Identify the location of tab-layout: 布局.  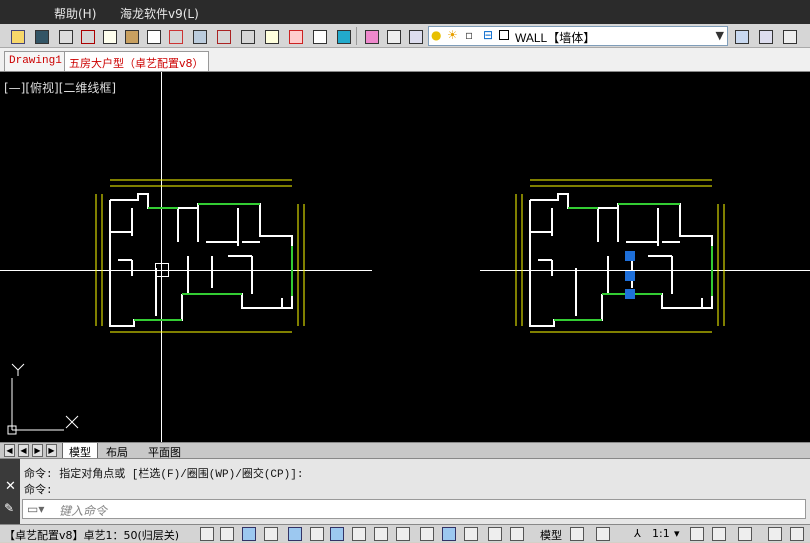
(117, 451).